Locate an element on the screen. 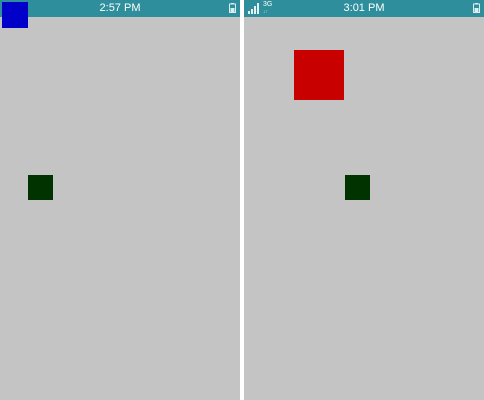 The height and width of the screenshot is (400, 484). blue-square is located at coordinates (15, 15).